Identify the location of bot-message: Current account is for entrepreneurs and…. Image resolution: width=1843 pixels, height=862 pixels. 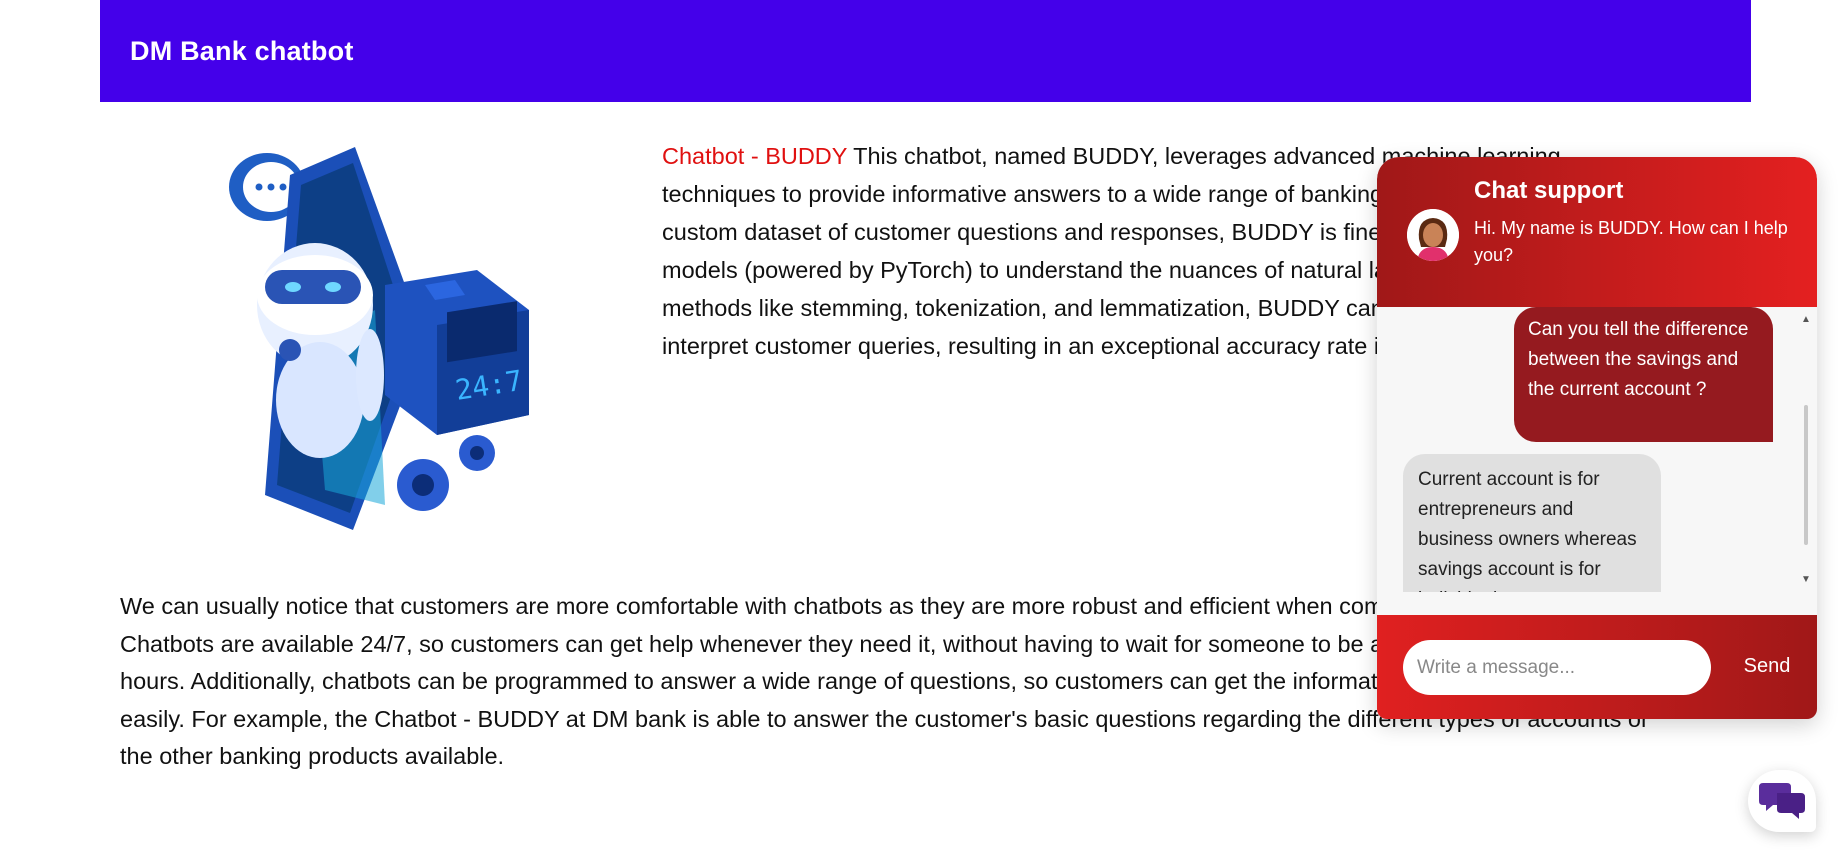
(1532, 523).